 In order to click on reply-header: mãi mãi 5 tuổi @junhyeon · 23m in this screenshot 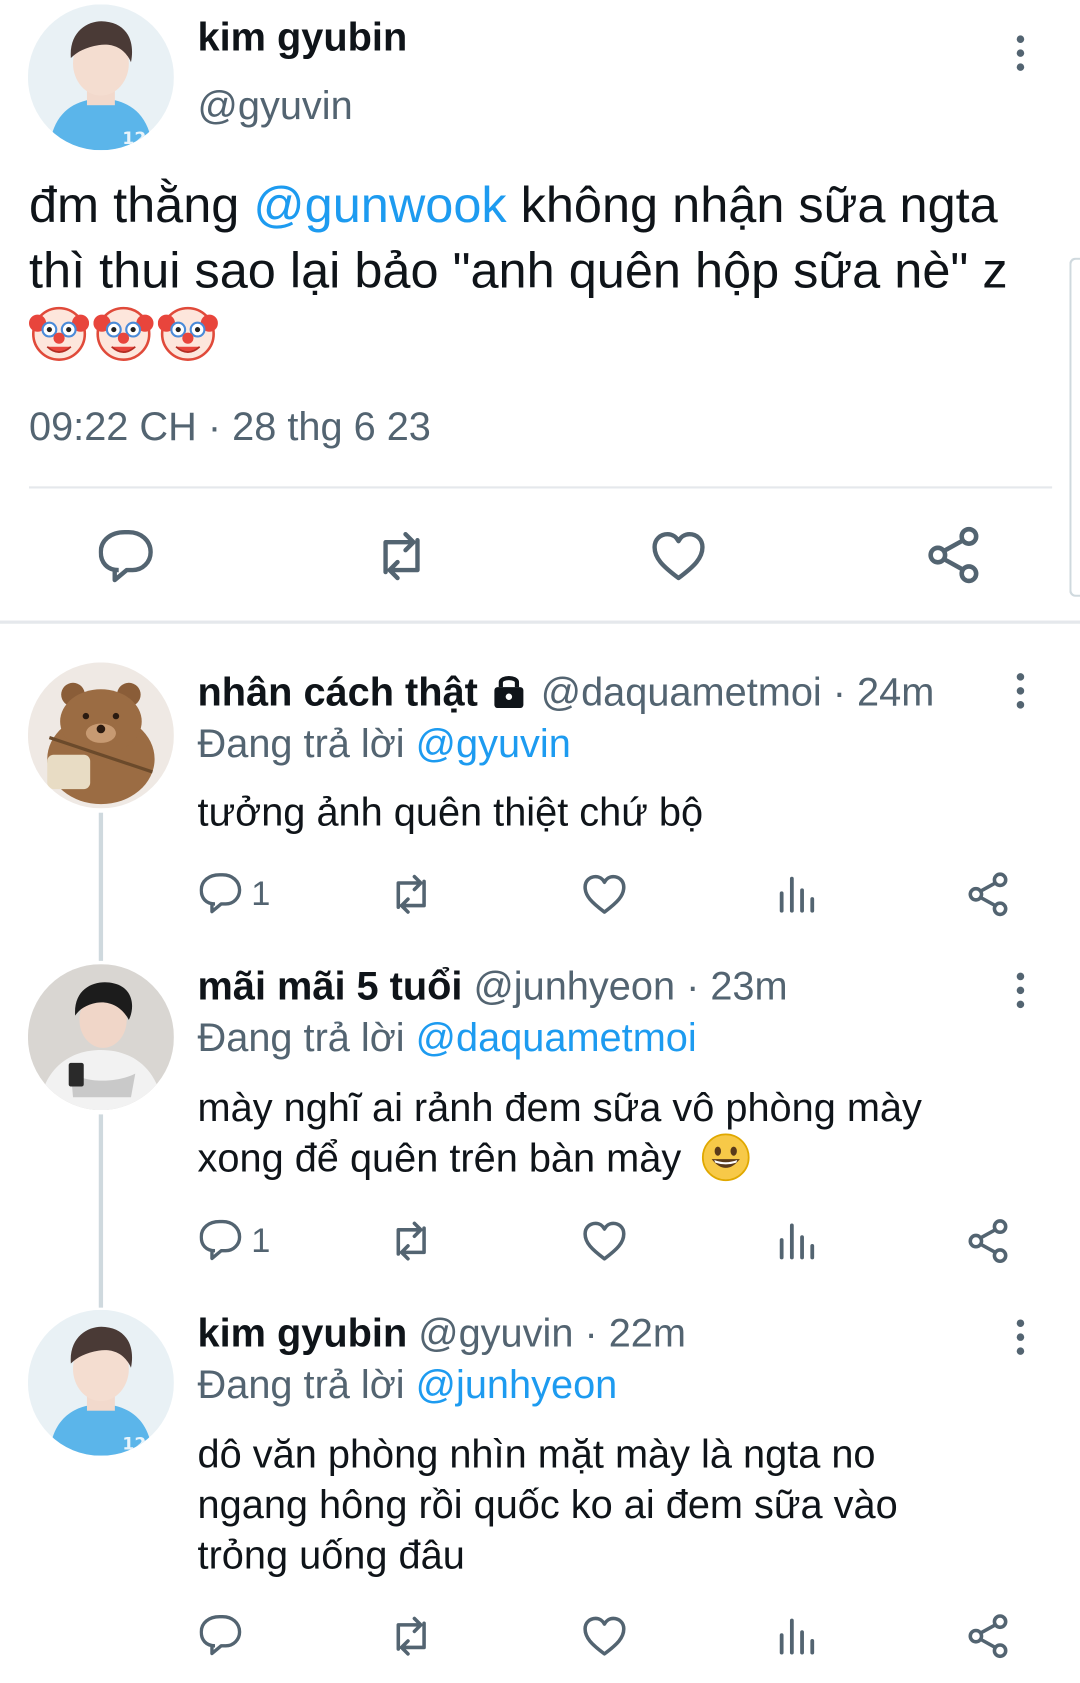, I will do `click(493, 986)`.